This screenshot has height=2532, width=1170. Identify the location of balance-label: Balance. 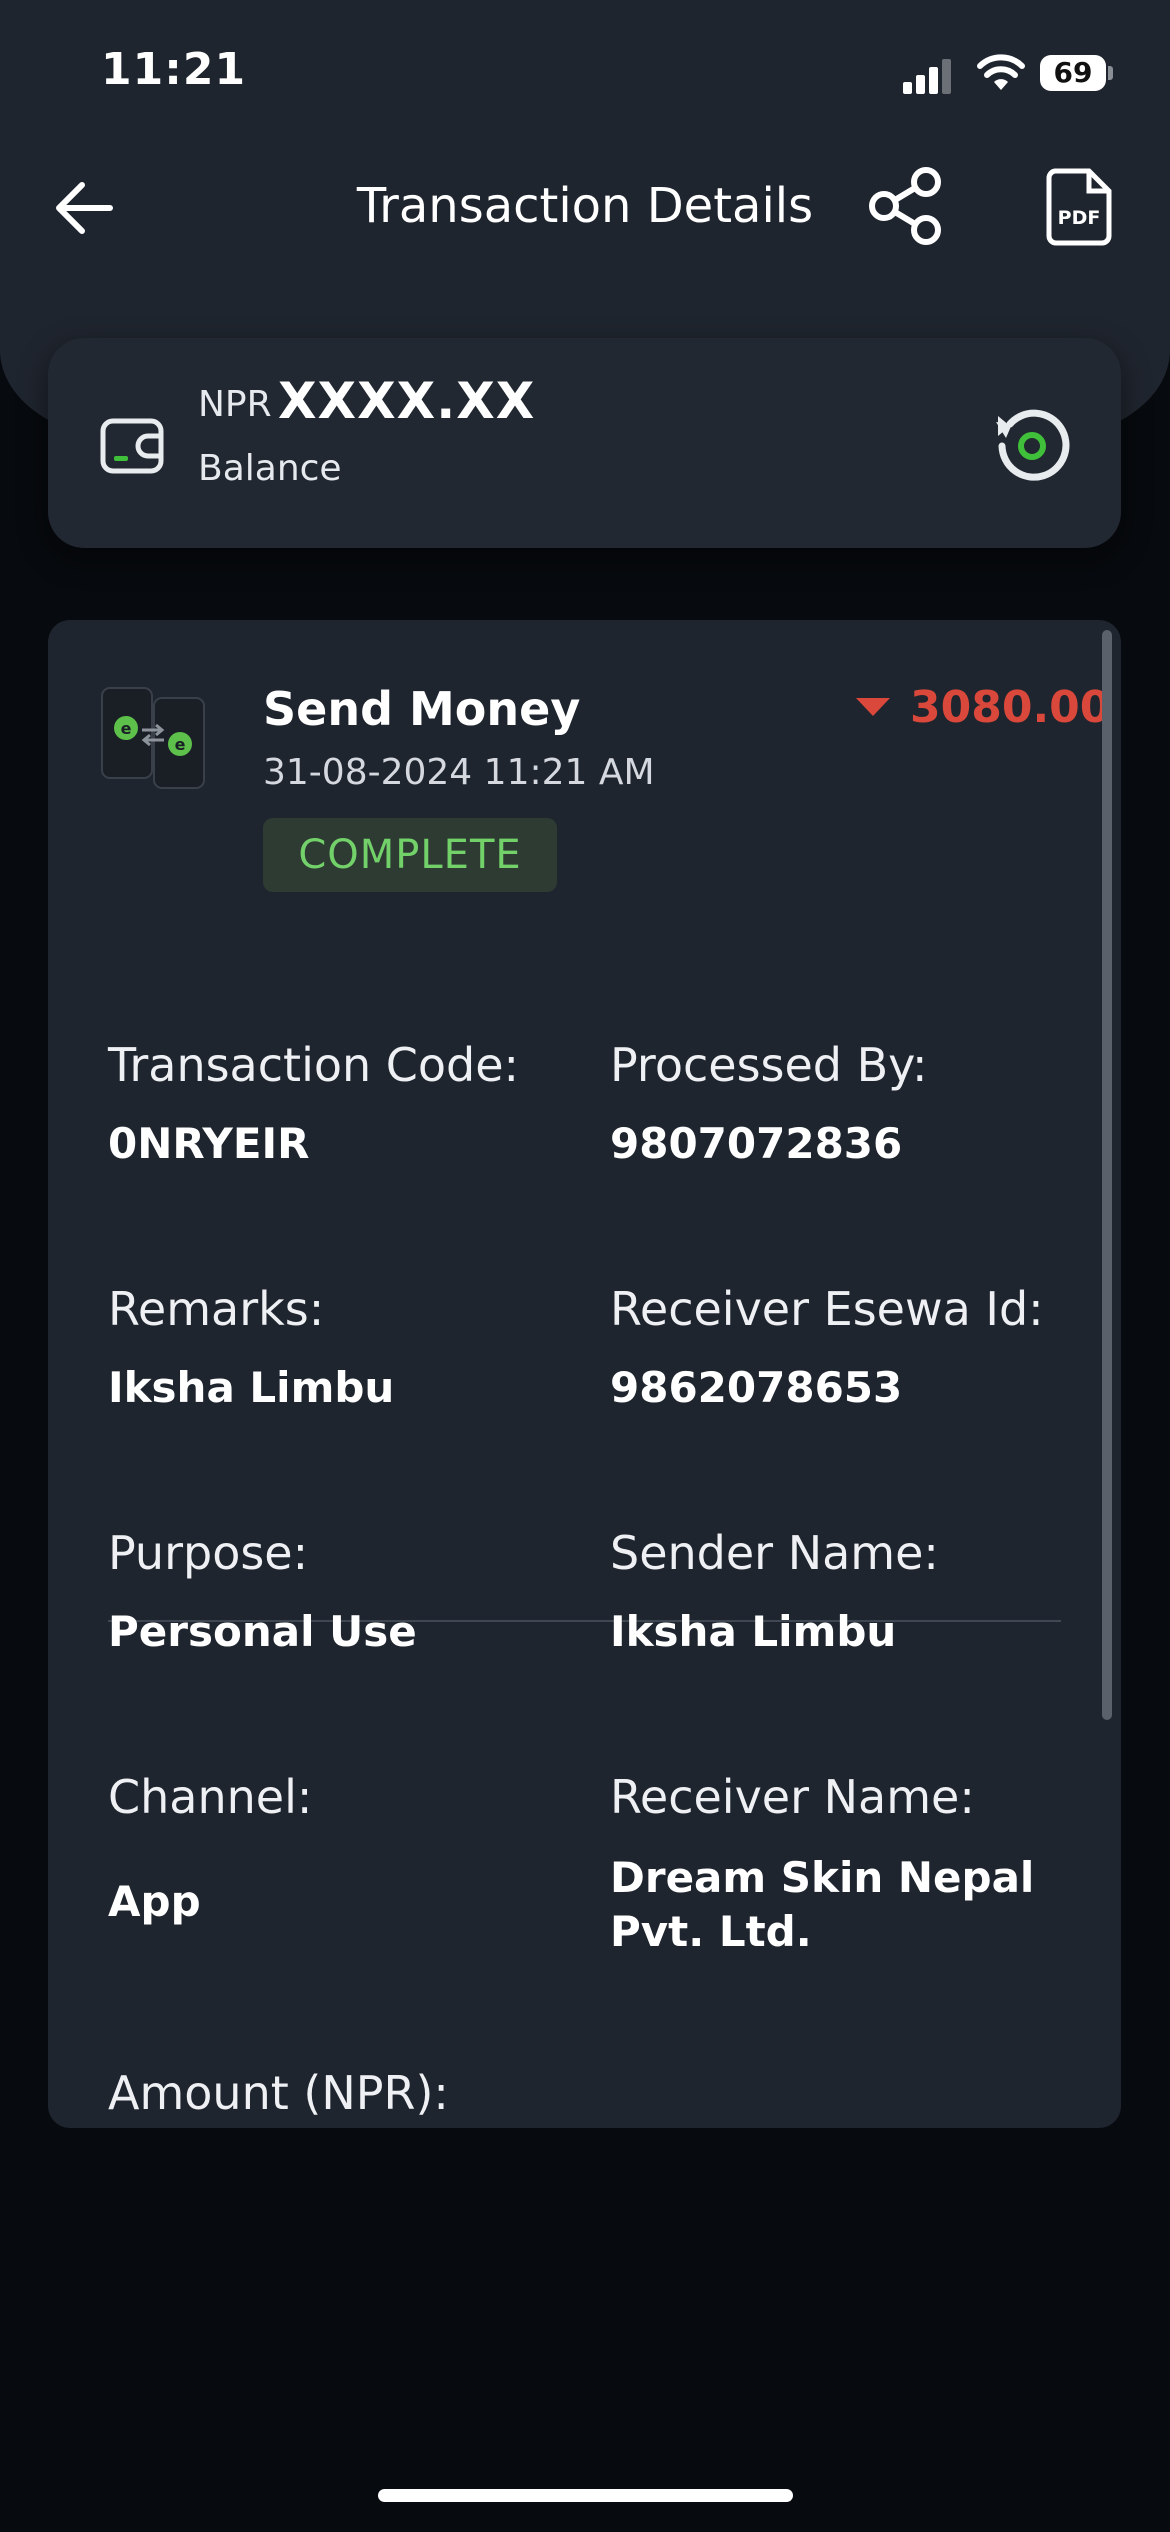
(270, 468).